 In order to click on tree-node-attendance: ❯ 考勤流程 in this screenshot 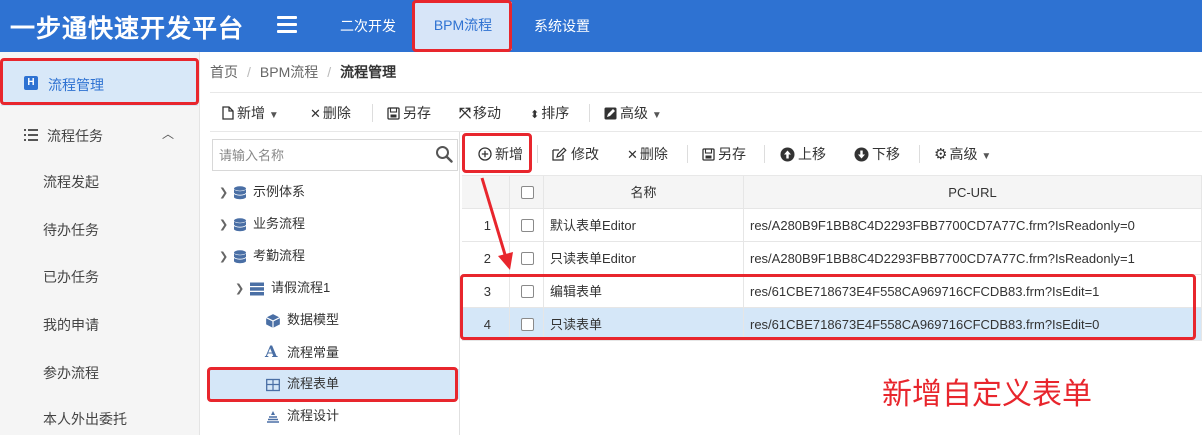, I will do `click(262, 256)`.